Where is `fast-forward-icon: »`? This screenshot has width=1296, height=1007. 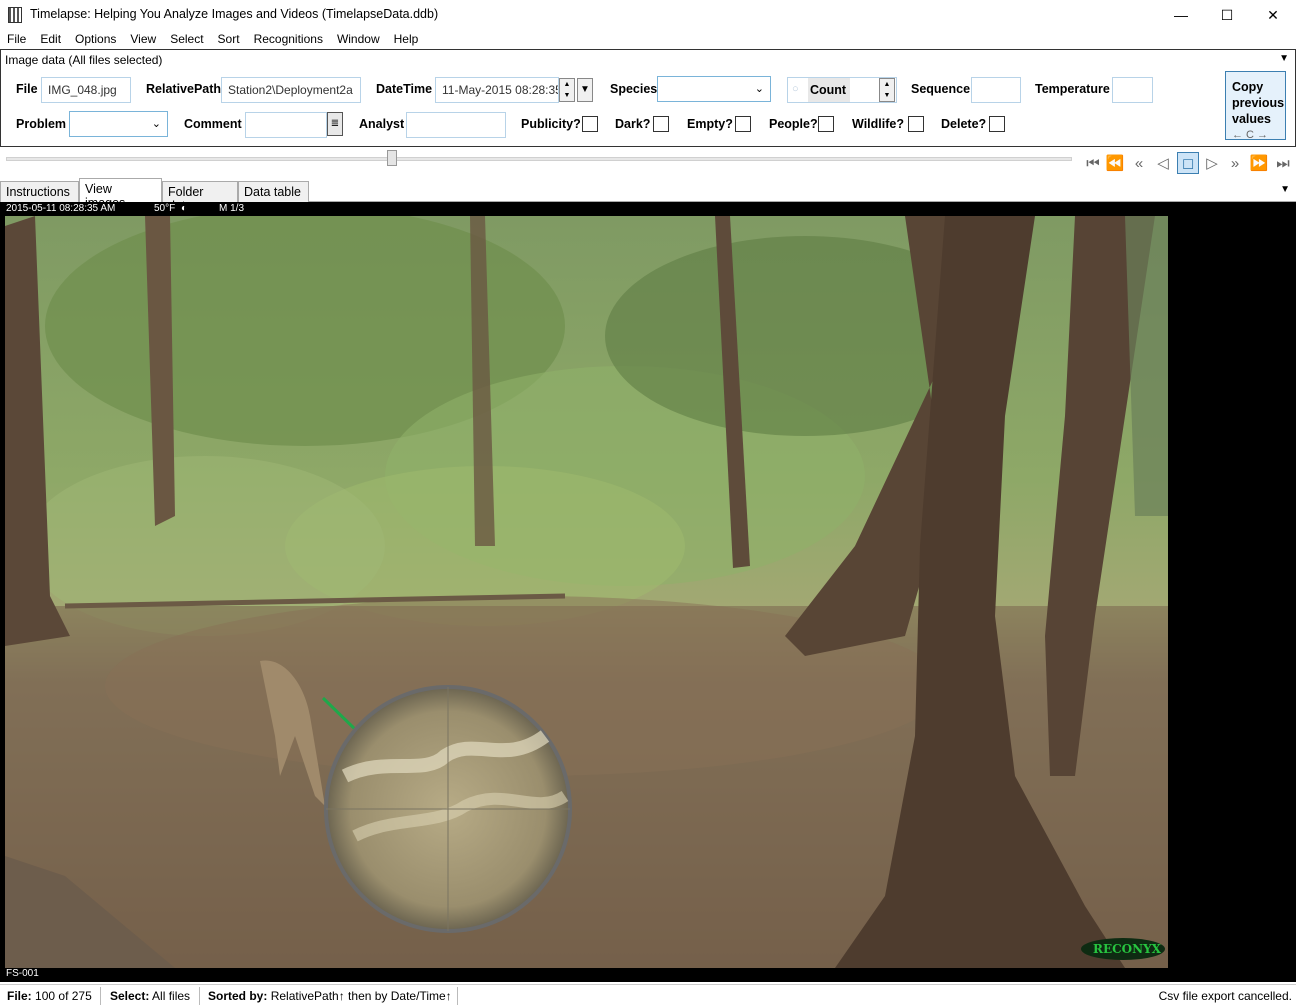 fast-forward-icon: » is located at coordinates (1235, 163).